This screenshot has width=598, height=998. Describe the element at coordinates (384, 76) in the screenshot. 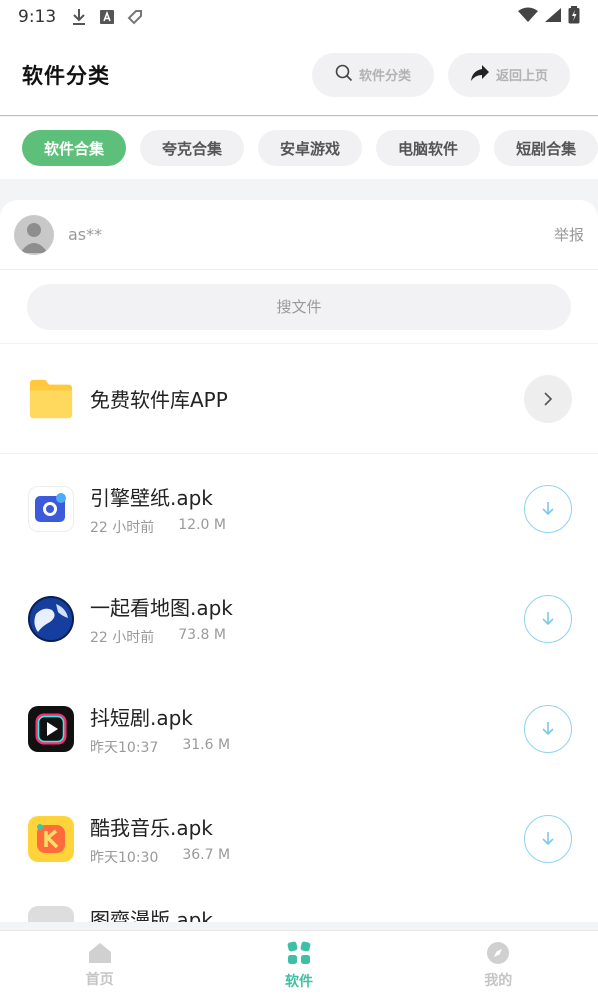

I see `category-search-label: 软件分类` at that location.